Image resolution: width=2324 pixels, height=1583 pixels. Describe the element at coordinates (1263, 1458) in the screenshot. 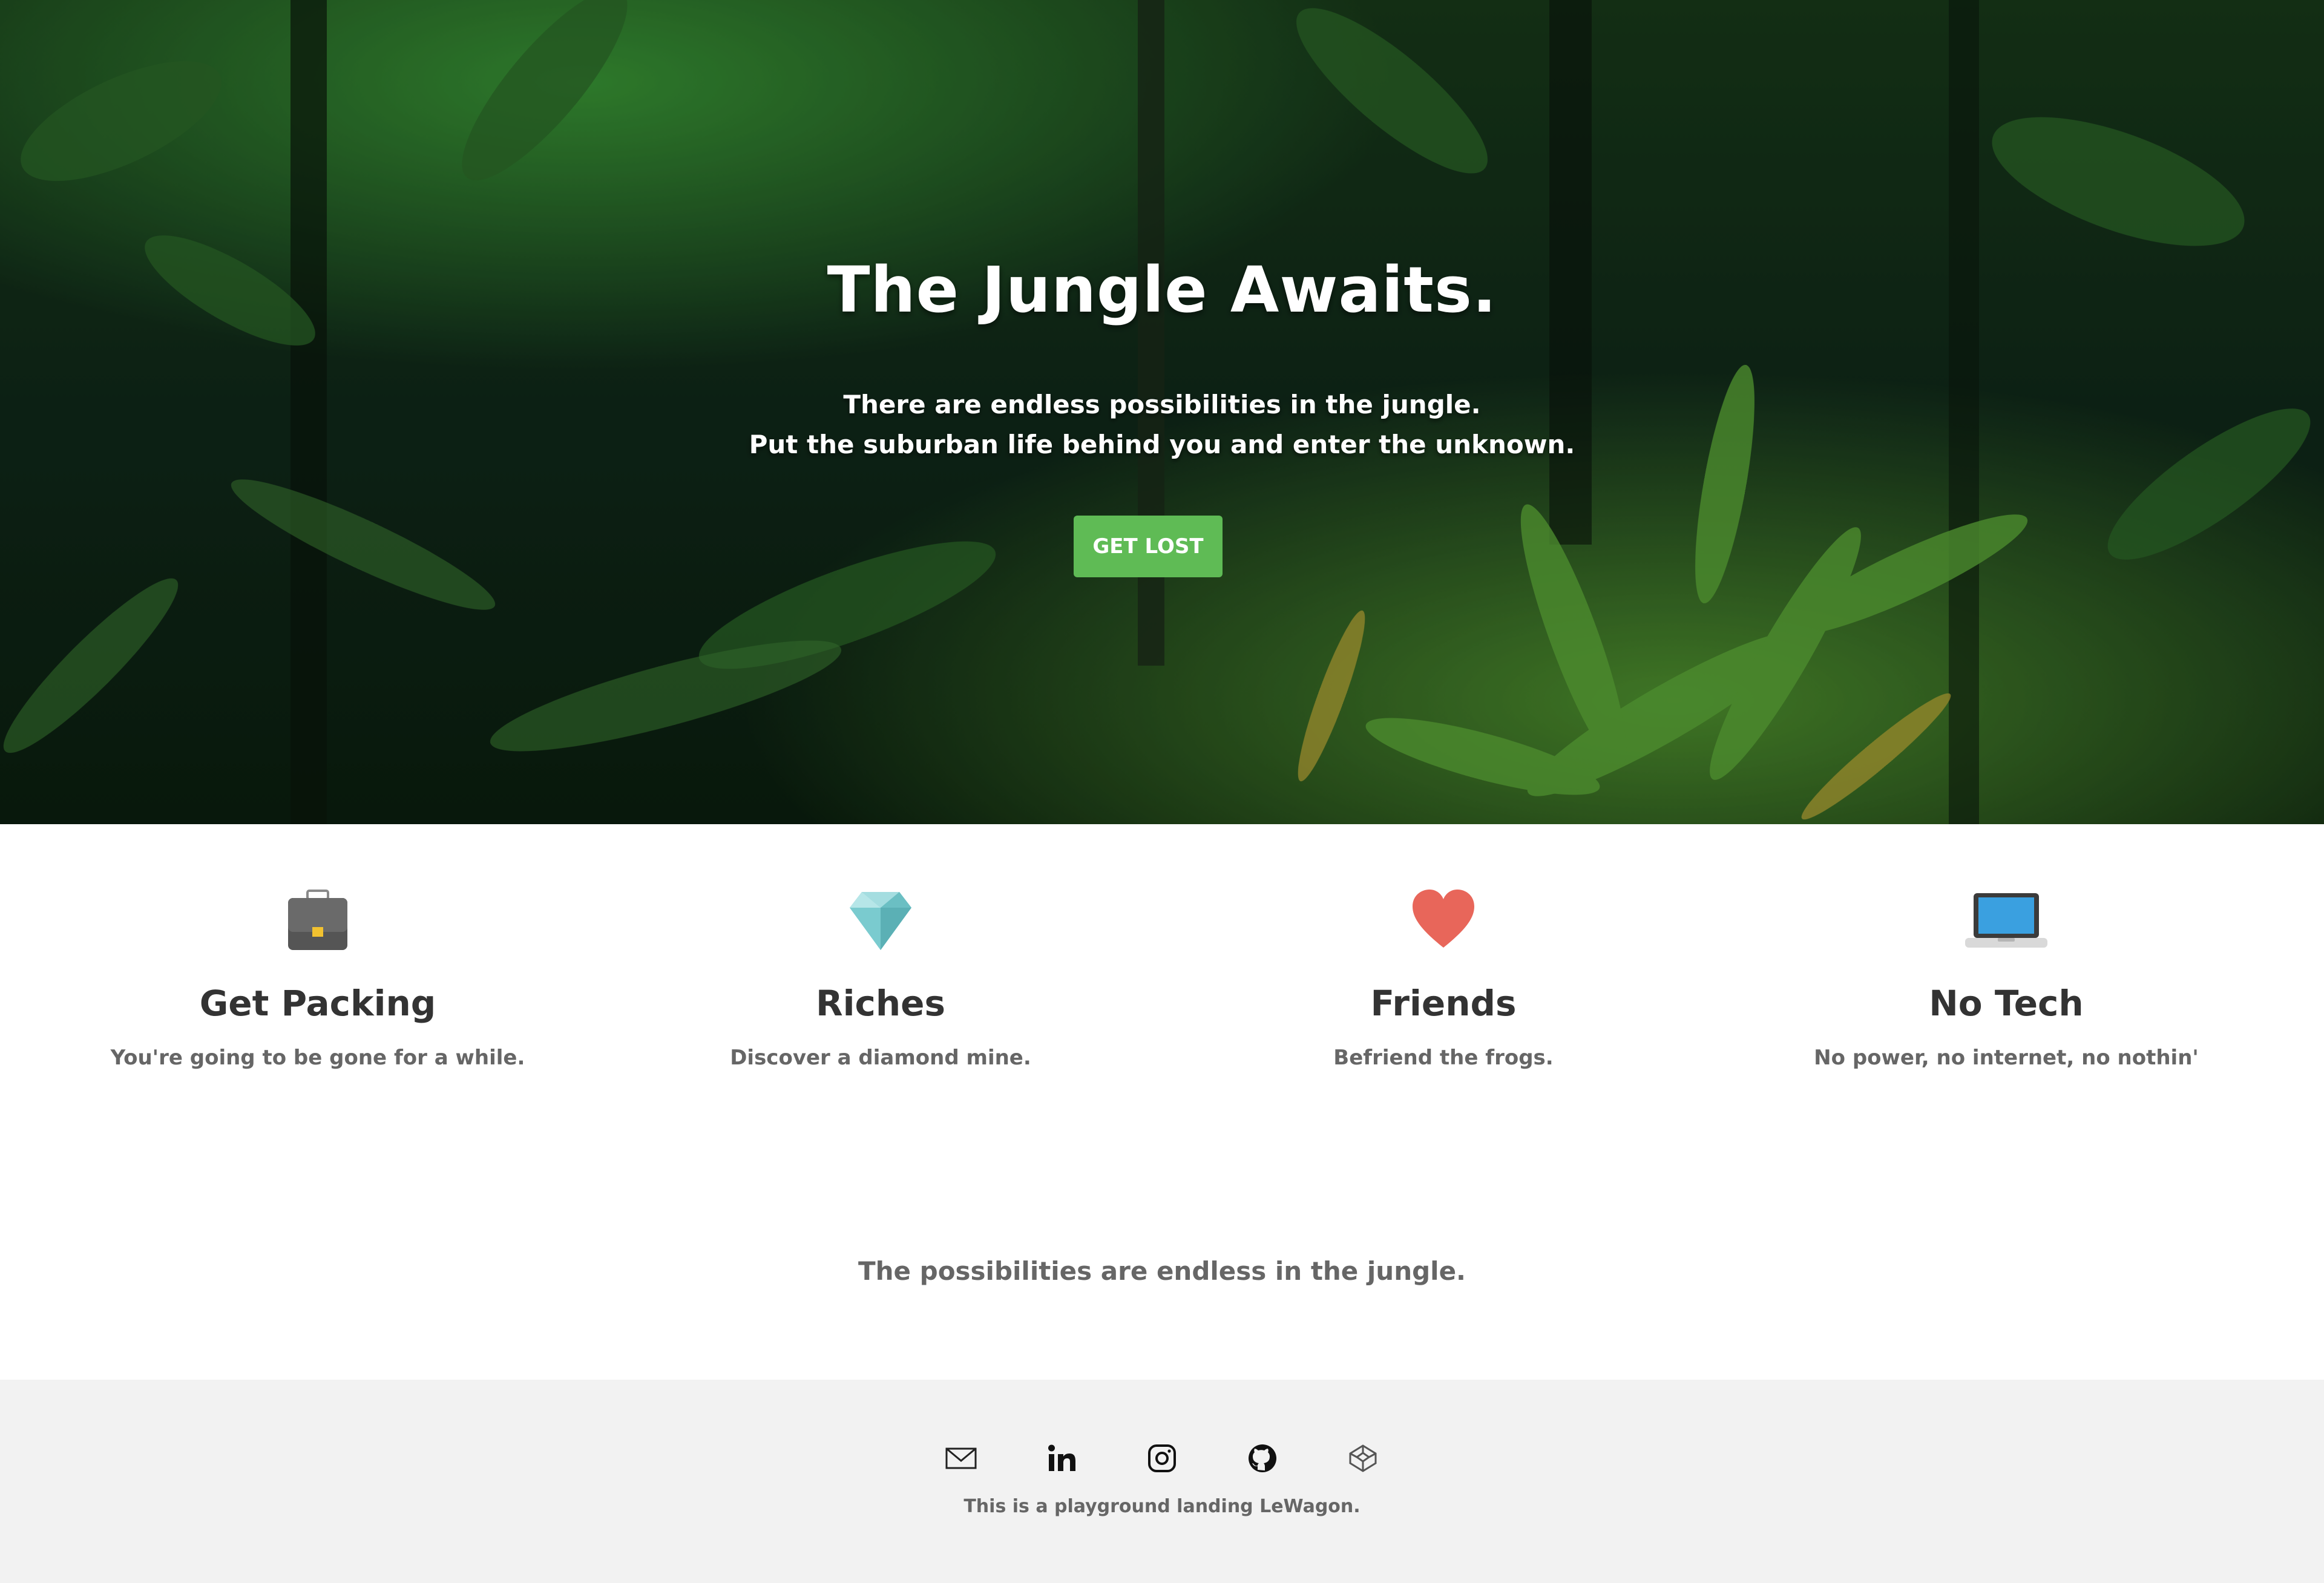

I see `github-icon` at that location.